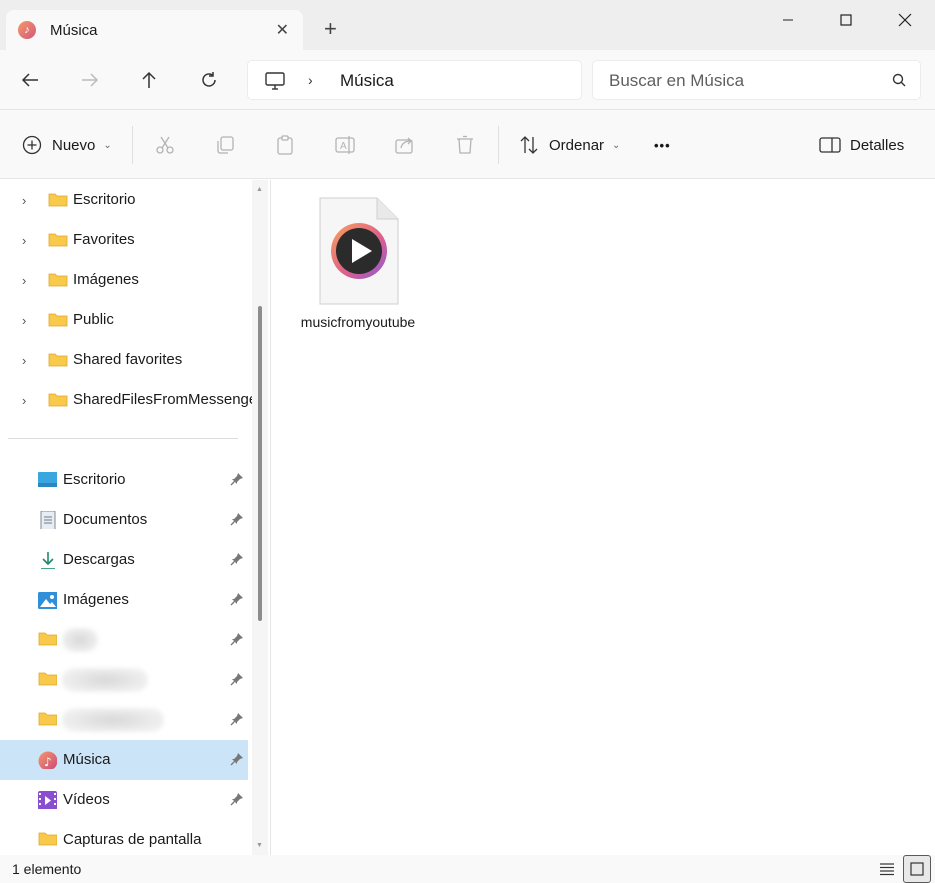  I want to click on delete-button, so click(465, 145).